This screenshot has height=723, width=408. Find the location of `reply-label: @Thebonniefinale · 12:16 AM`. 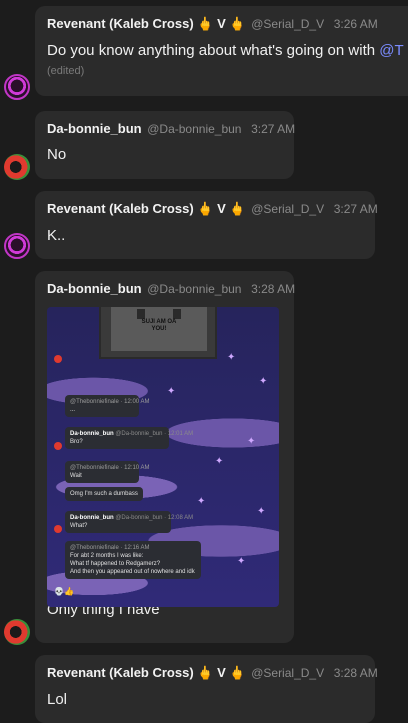

reply-label: @Thebonniefinale · 12:16 AM is located at coordinates (110, 548).